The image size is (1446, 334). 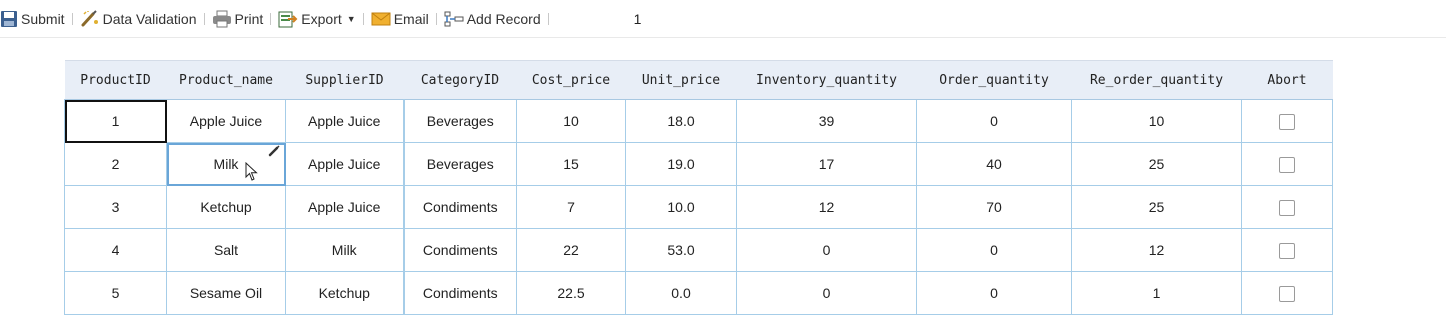 I want to click on print-button: Print, so click(x=238, y=18).